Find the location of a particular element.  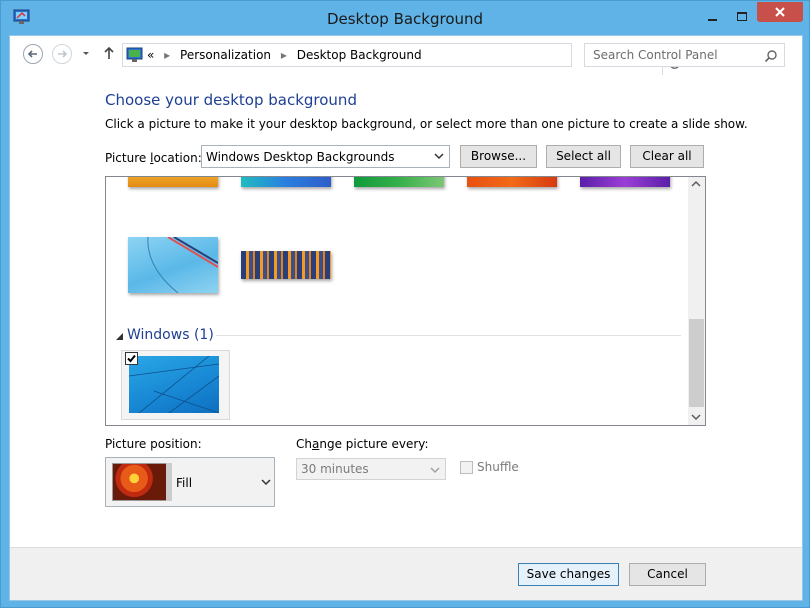

maximize-icon is located at coordinates (742, 16).